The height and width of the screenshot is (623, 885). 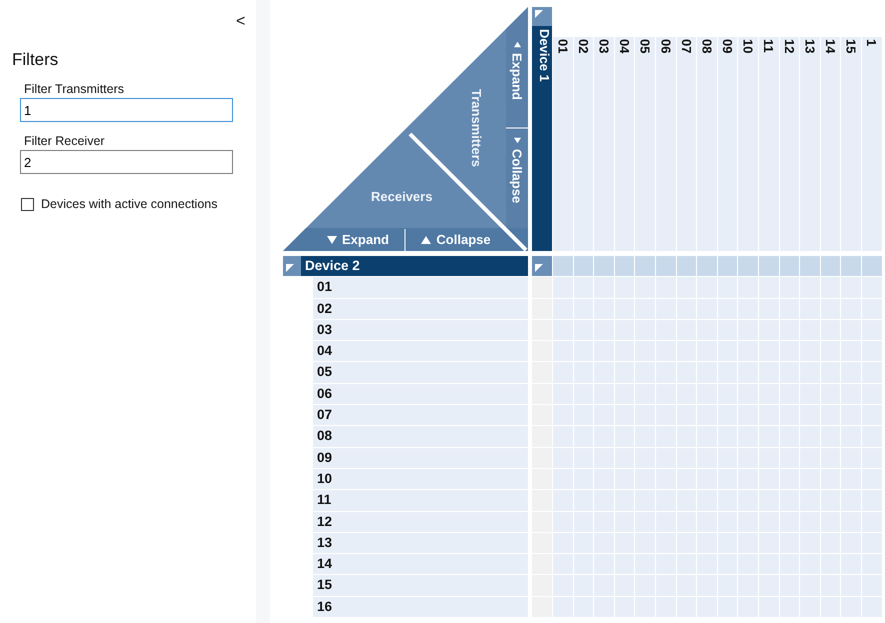 What do you see at coordinates (420, 522) in the screenshot?
I see `row-header: 12` at bounding box center [420, 522].